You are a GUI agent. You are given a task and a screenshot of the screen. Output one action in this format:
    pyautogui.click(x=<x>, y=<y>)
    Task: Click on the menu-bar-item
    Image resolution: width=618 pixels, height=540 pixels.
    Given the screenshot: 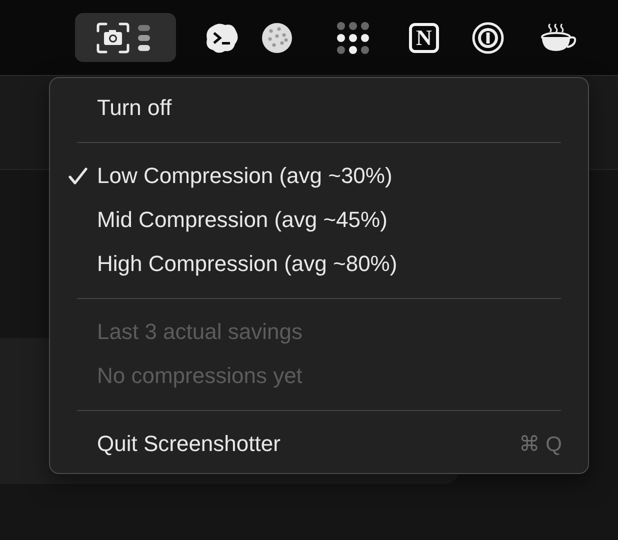 What is the action you would take?
    pyautogui.click(x=125, y=37)
    